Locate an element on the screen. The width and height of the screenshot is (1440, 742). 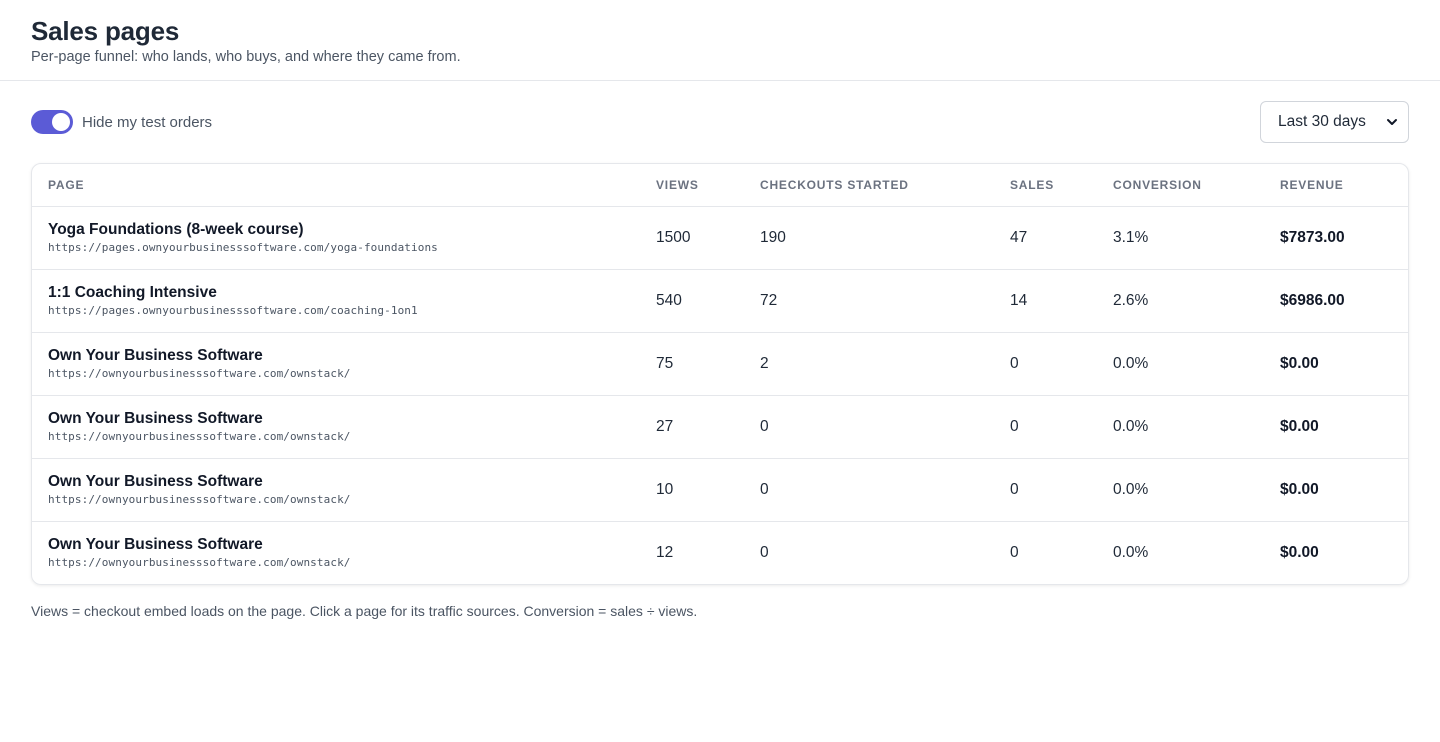
column-header-checkouts-started: CHECKOUTS STARTED is located at coordinates (869, 185).